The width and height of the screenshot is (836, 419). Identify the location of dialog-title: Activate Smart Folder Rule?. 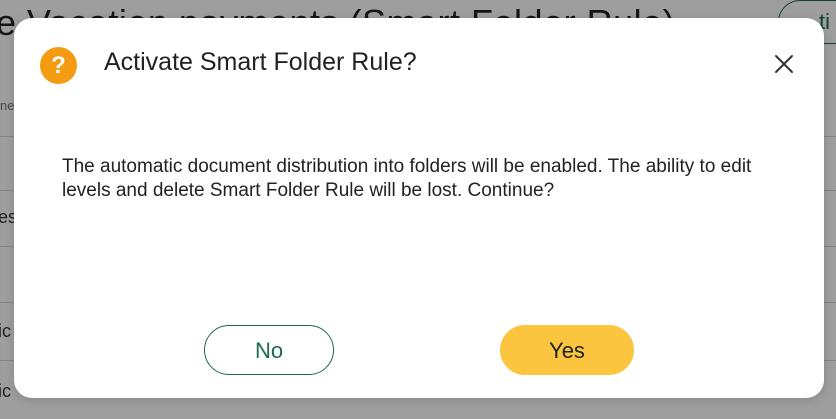
(260, 62).